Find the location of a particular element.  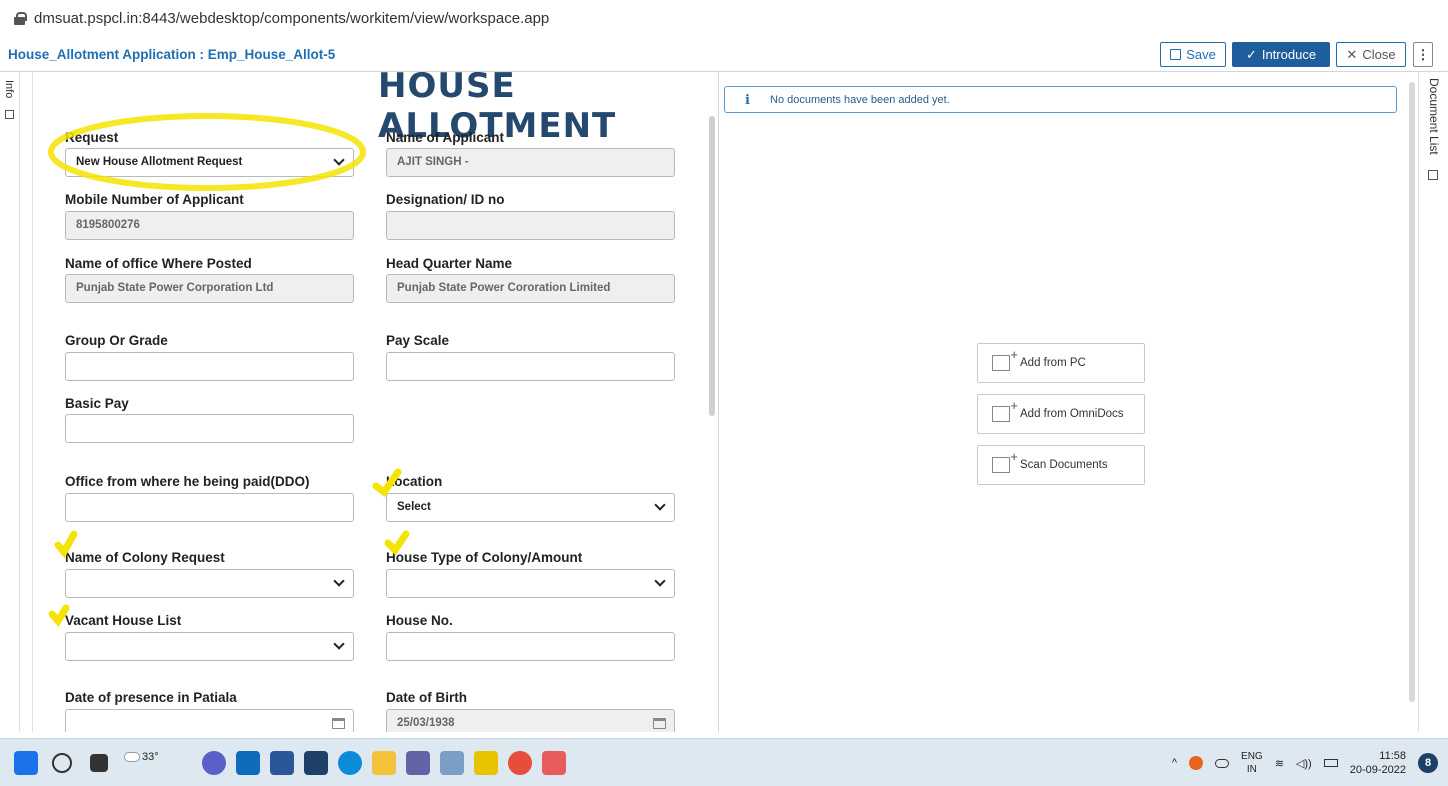

chrome-icon is located at coordinates (520, 763).